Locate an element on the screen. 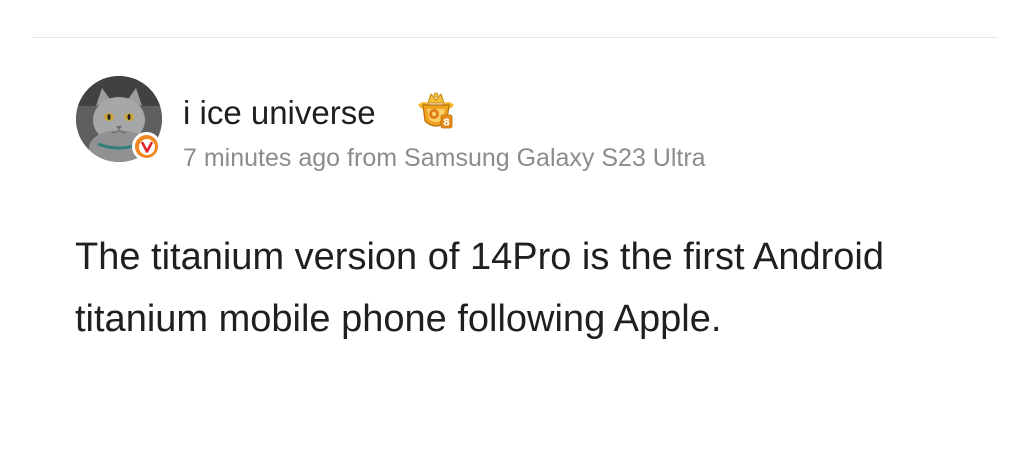  author-avatar is located at coordinates (119, 119).